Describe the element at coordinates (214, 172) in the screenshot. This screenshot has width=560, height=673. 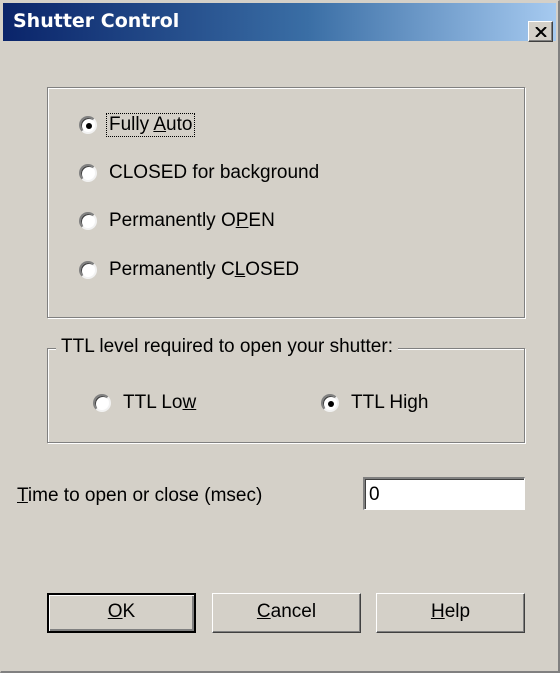
I see `radio-closed-for-background-label: CLOSED for background` at that location.